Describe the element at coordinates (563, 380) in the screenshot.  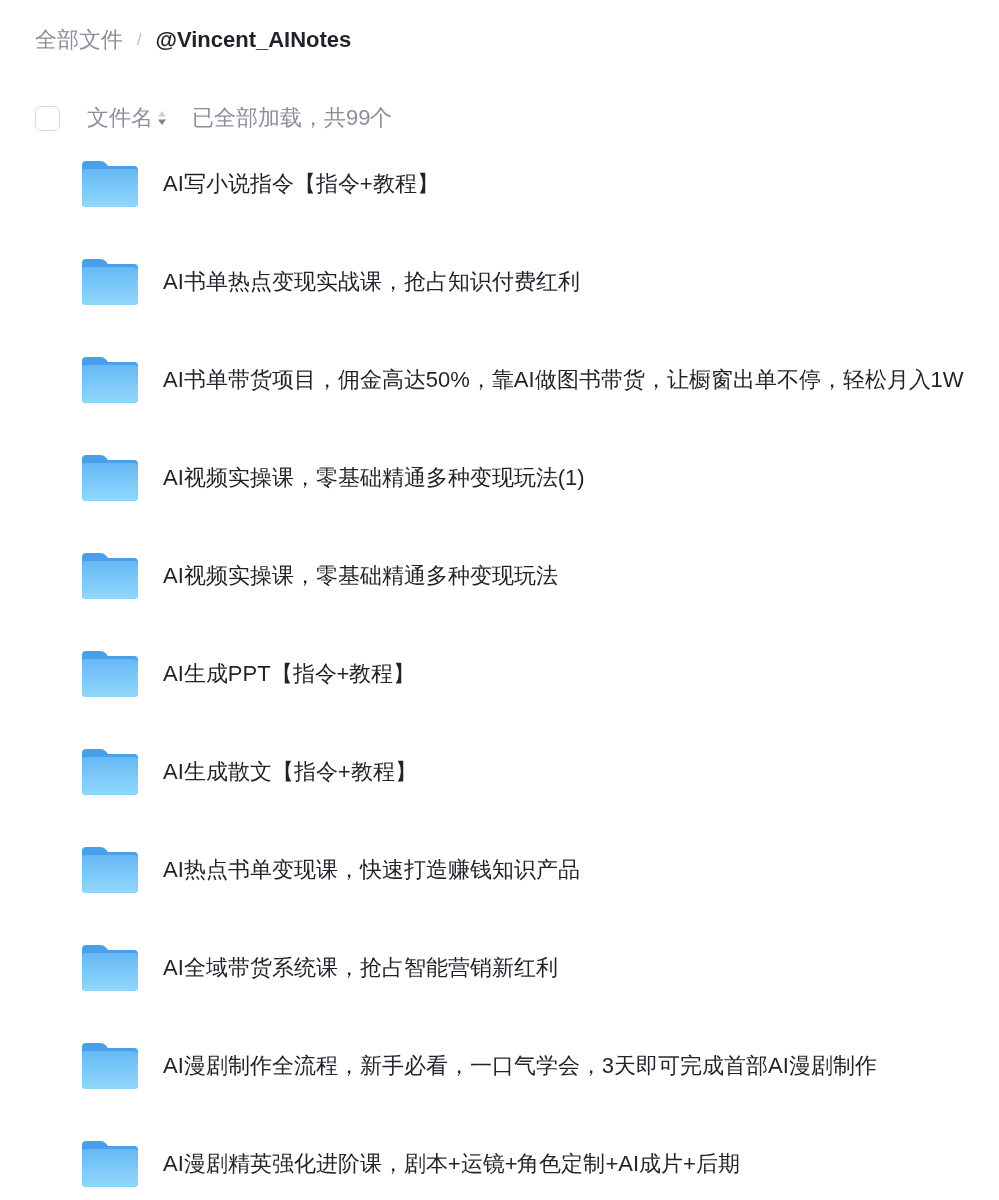
I see `folder-name: AI书单带货项目，佣金高达50%，靠AI做图书带货，让橱窗出单不停，轻松月入1W` at that location.